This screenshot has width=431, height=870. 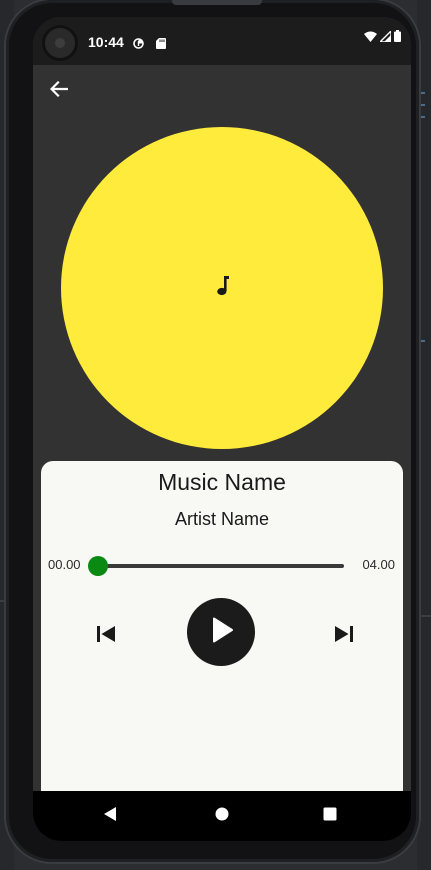 What do you see at coordinates (378, 564) in the screenshot?
I see `total-time: 04.00` at bounding box center [378, 564].